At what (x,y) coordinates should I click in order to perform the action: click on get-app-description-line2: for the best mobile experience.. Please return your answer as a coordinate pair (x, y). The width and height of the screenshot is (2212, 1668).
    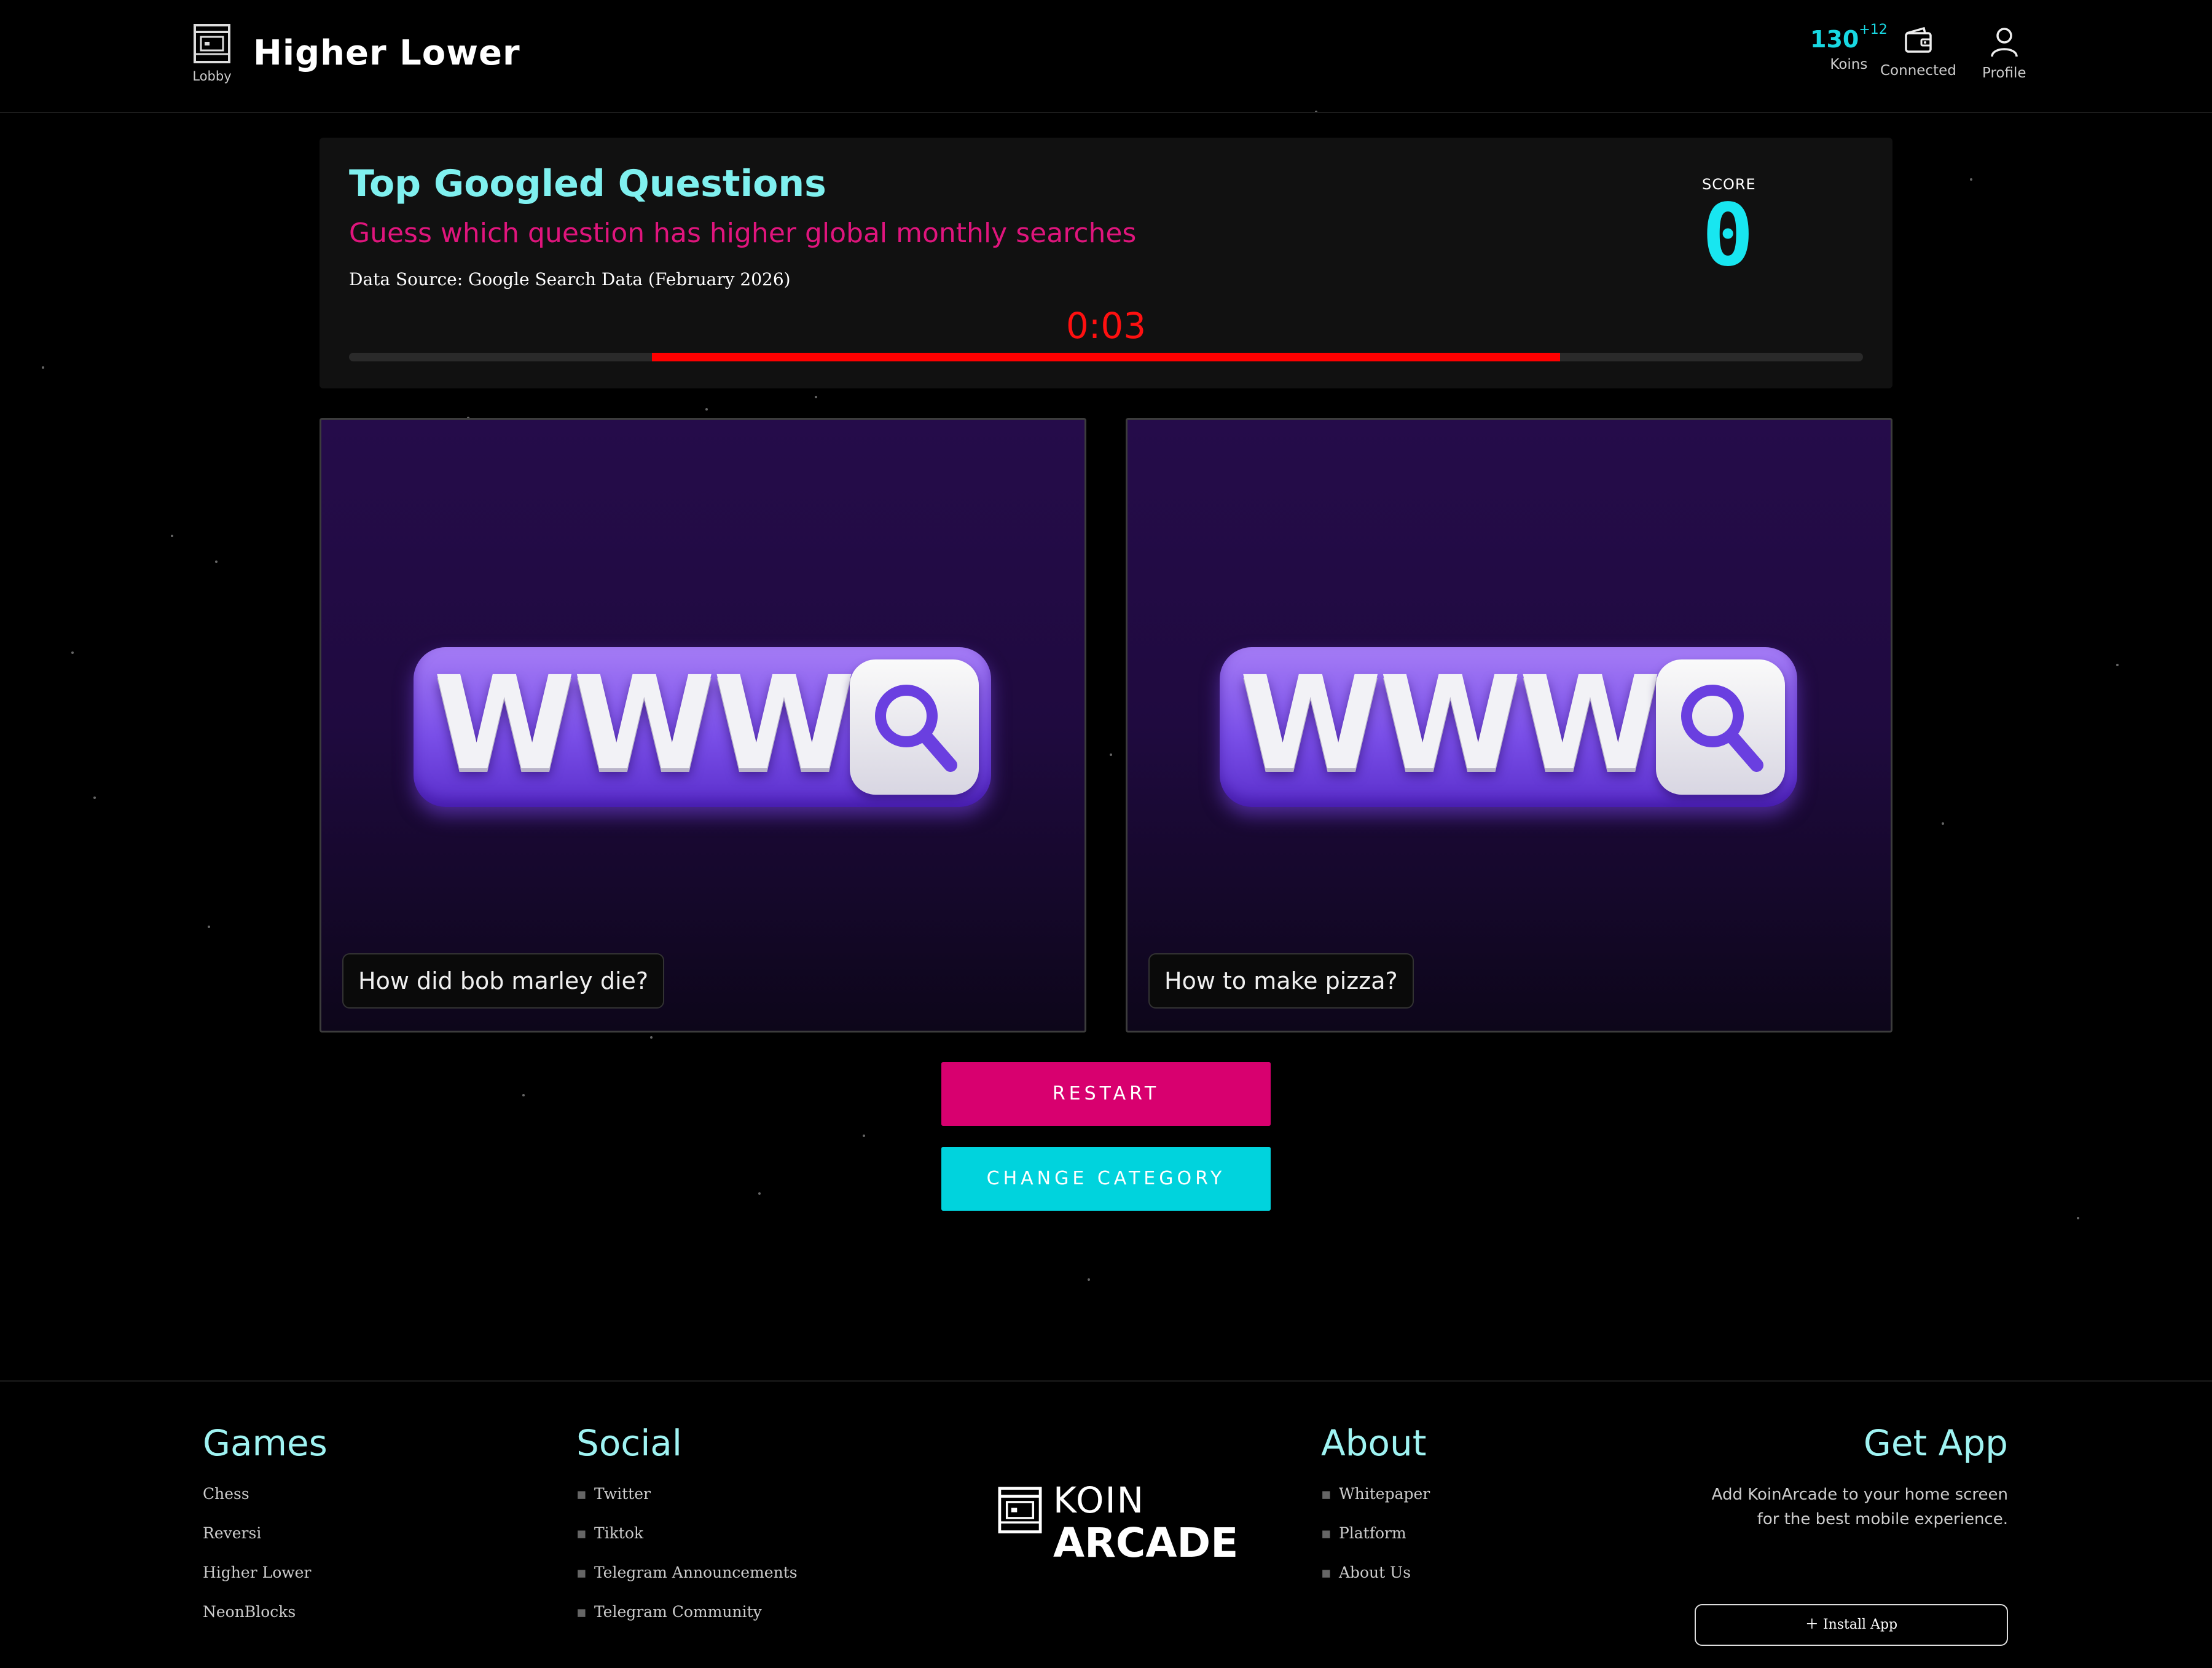
    Looking at the image, I should click on (1882, 1519).